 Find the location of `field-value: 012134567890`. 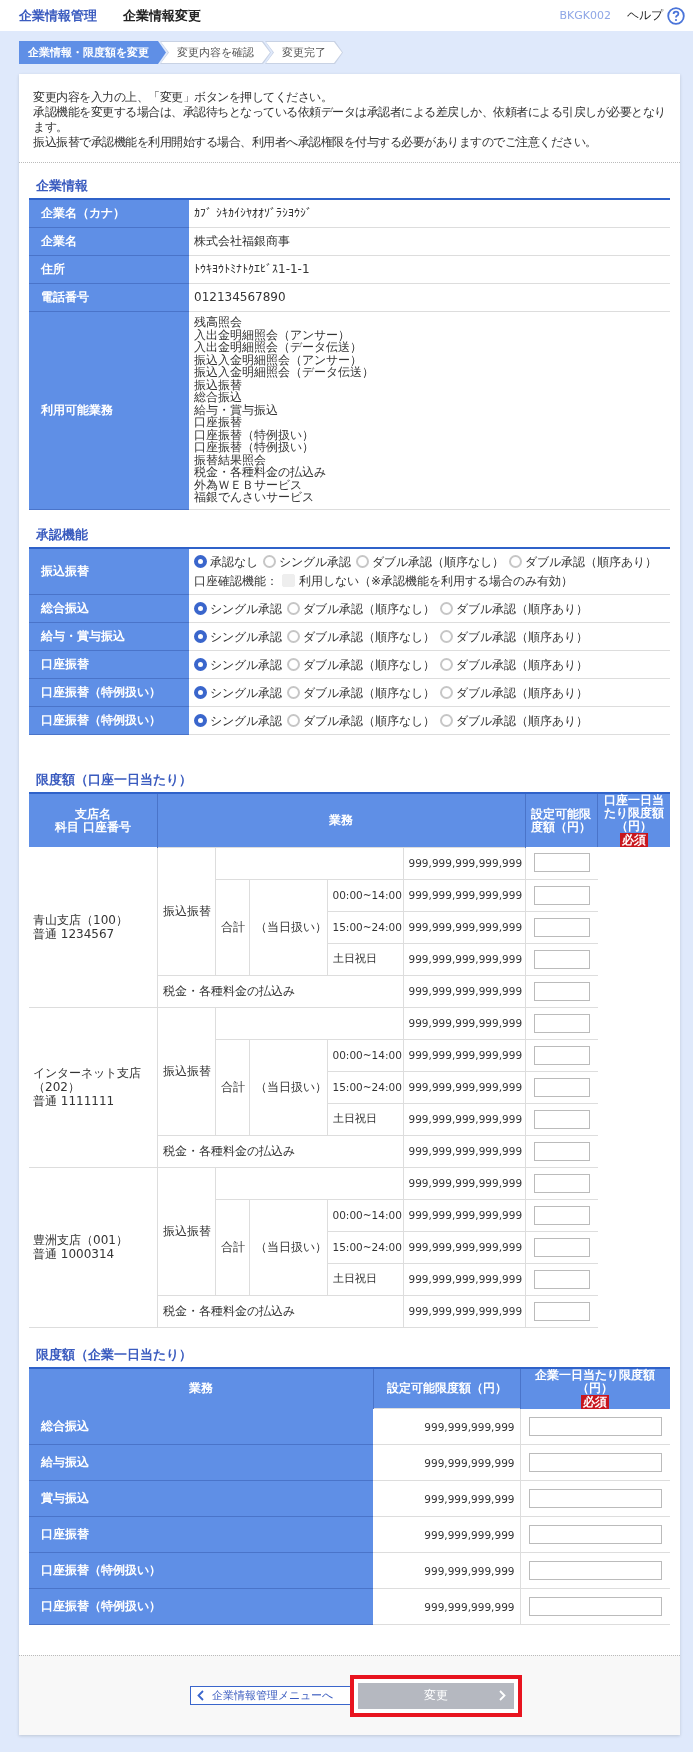

field-value: 012134567890 is located at coordinates (429, 297).